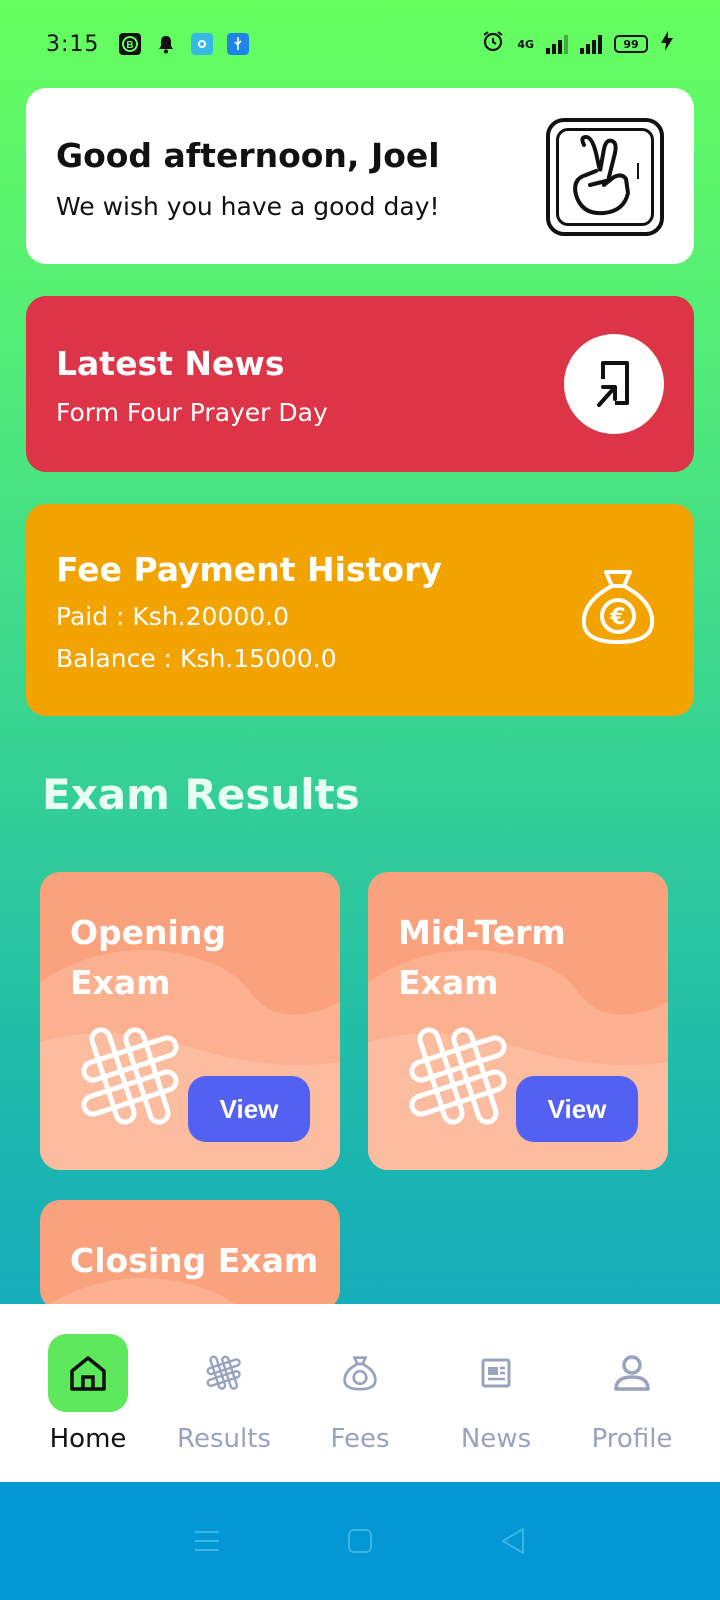  I want to click on app-icon, so click(202, 44).